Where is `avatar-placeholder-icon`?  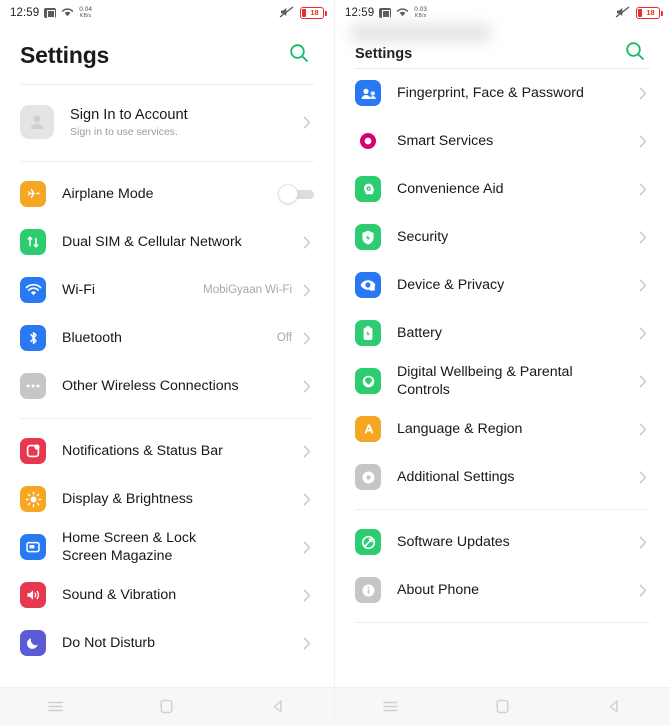 avatar-placeholder-icon is located at coordinates (37, 122).